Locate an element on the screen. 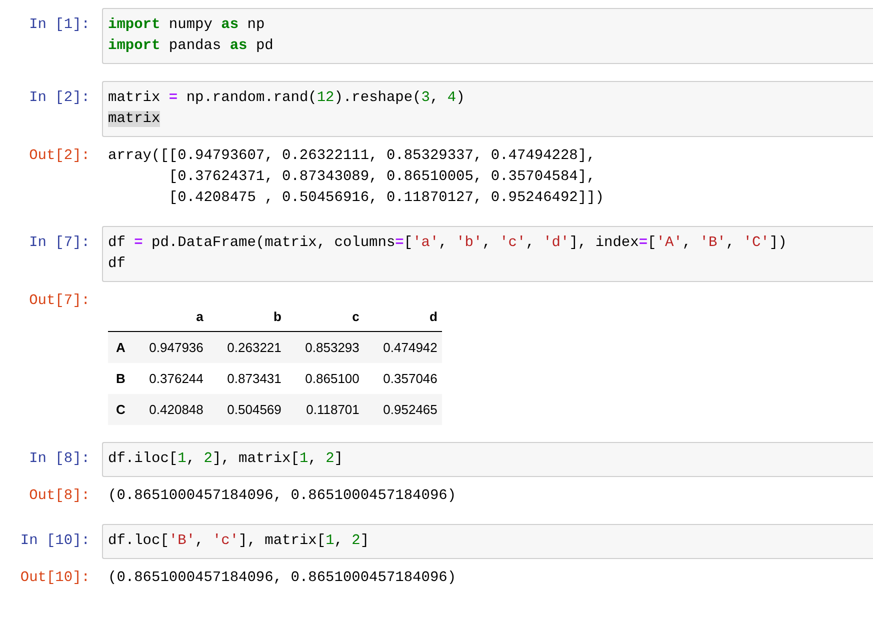 The height and width of the screenshot is (631, 873). code-input-area: import numpy as np import pandas as pd is located at coordinates (487, 36).